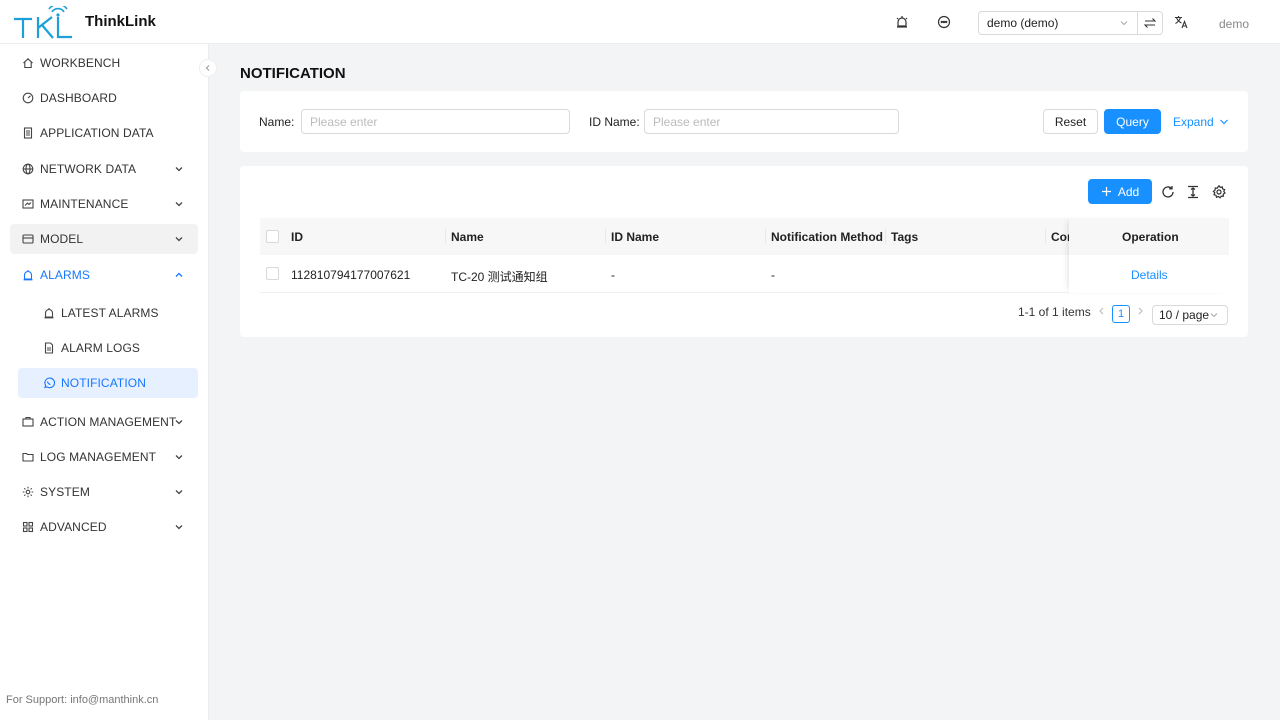 The width and height of the screenshot is (1280, 720). I want to click on switch-tenant-button, so click(1150, 23).